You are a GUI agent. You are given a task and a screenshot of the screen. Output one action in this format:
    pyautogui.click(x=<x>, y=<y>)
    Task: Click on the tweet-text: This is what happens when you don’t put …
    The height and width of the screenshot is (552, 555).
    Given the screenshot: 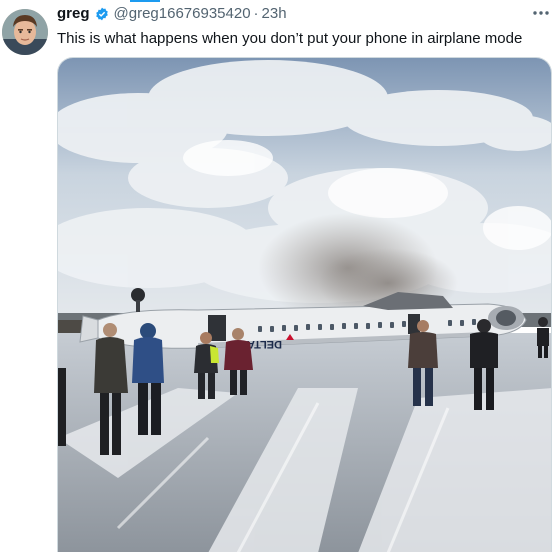 What is the action you would take?
    pyautogui.click(x=290, y=38)
    